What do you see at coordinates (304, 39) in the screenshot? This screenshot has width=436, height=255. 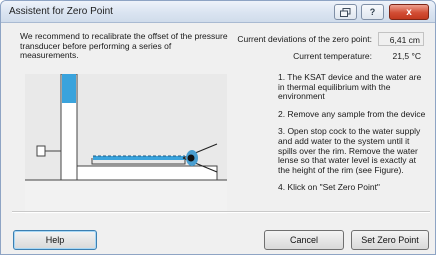 I see `deviation-label: Current deviations of the zero point:` at bounding box center [304, 39].